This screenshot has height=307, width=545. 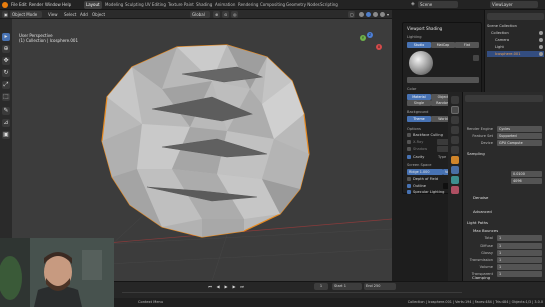 What do you see at coordinates (443, 80) in the screenshot?
I see `world-space-lighting-field` at bounding box center [443, 80].